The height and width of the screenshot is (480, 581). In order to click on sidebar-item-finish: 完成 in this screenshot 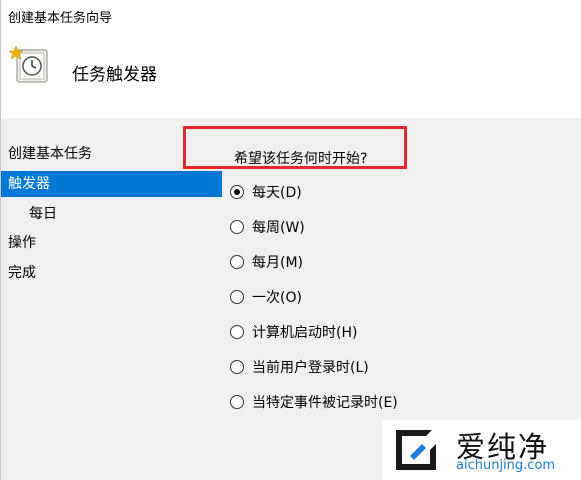, I will do `click(111, 273)`.